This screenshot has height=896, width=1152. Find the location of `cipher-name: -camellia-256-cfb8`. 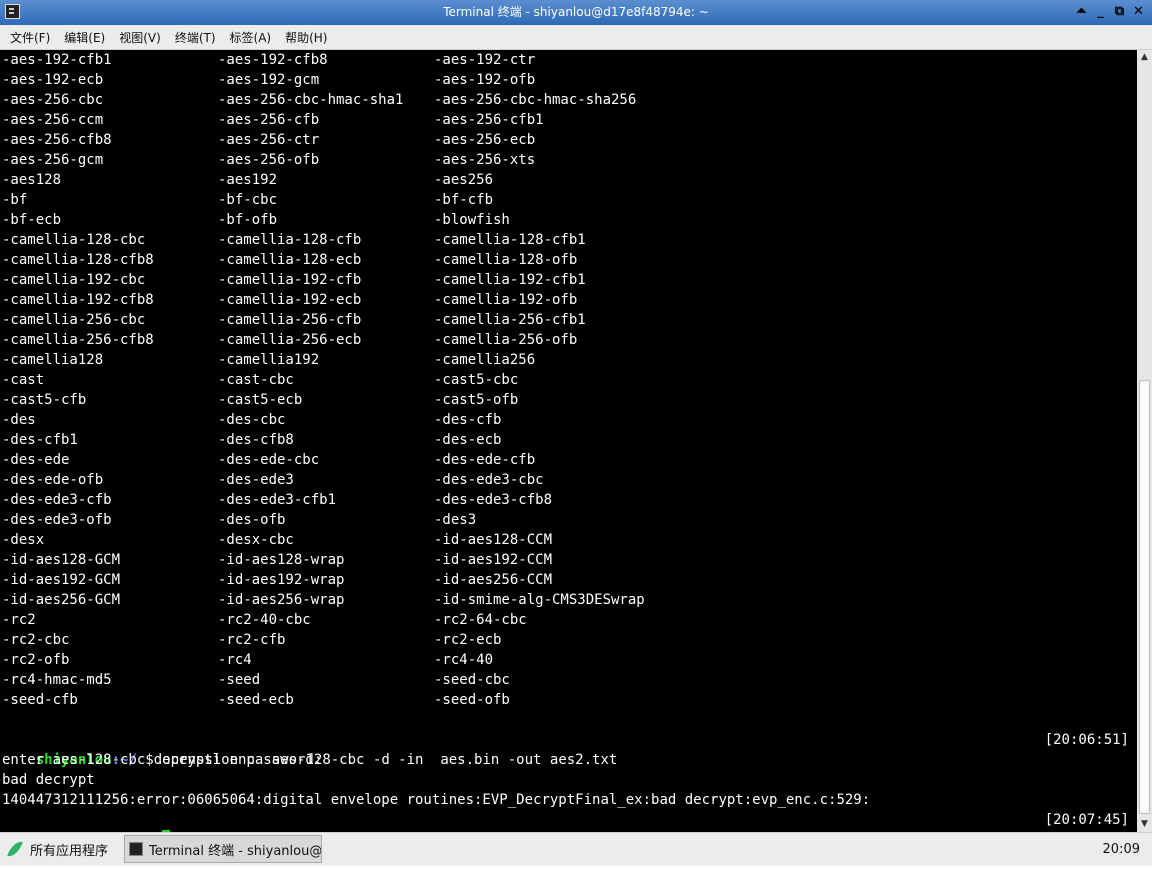

cipher-name: -camellia-256-cfb8 is located at coordinates (78, 340).